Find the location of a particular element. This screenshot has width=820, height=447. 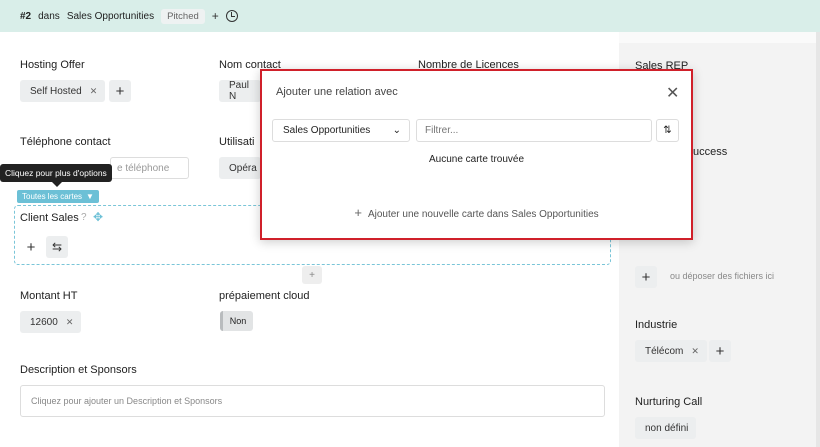

montant-chip: 12600 ✕ is located at coordinates (51, 322).